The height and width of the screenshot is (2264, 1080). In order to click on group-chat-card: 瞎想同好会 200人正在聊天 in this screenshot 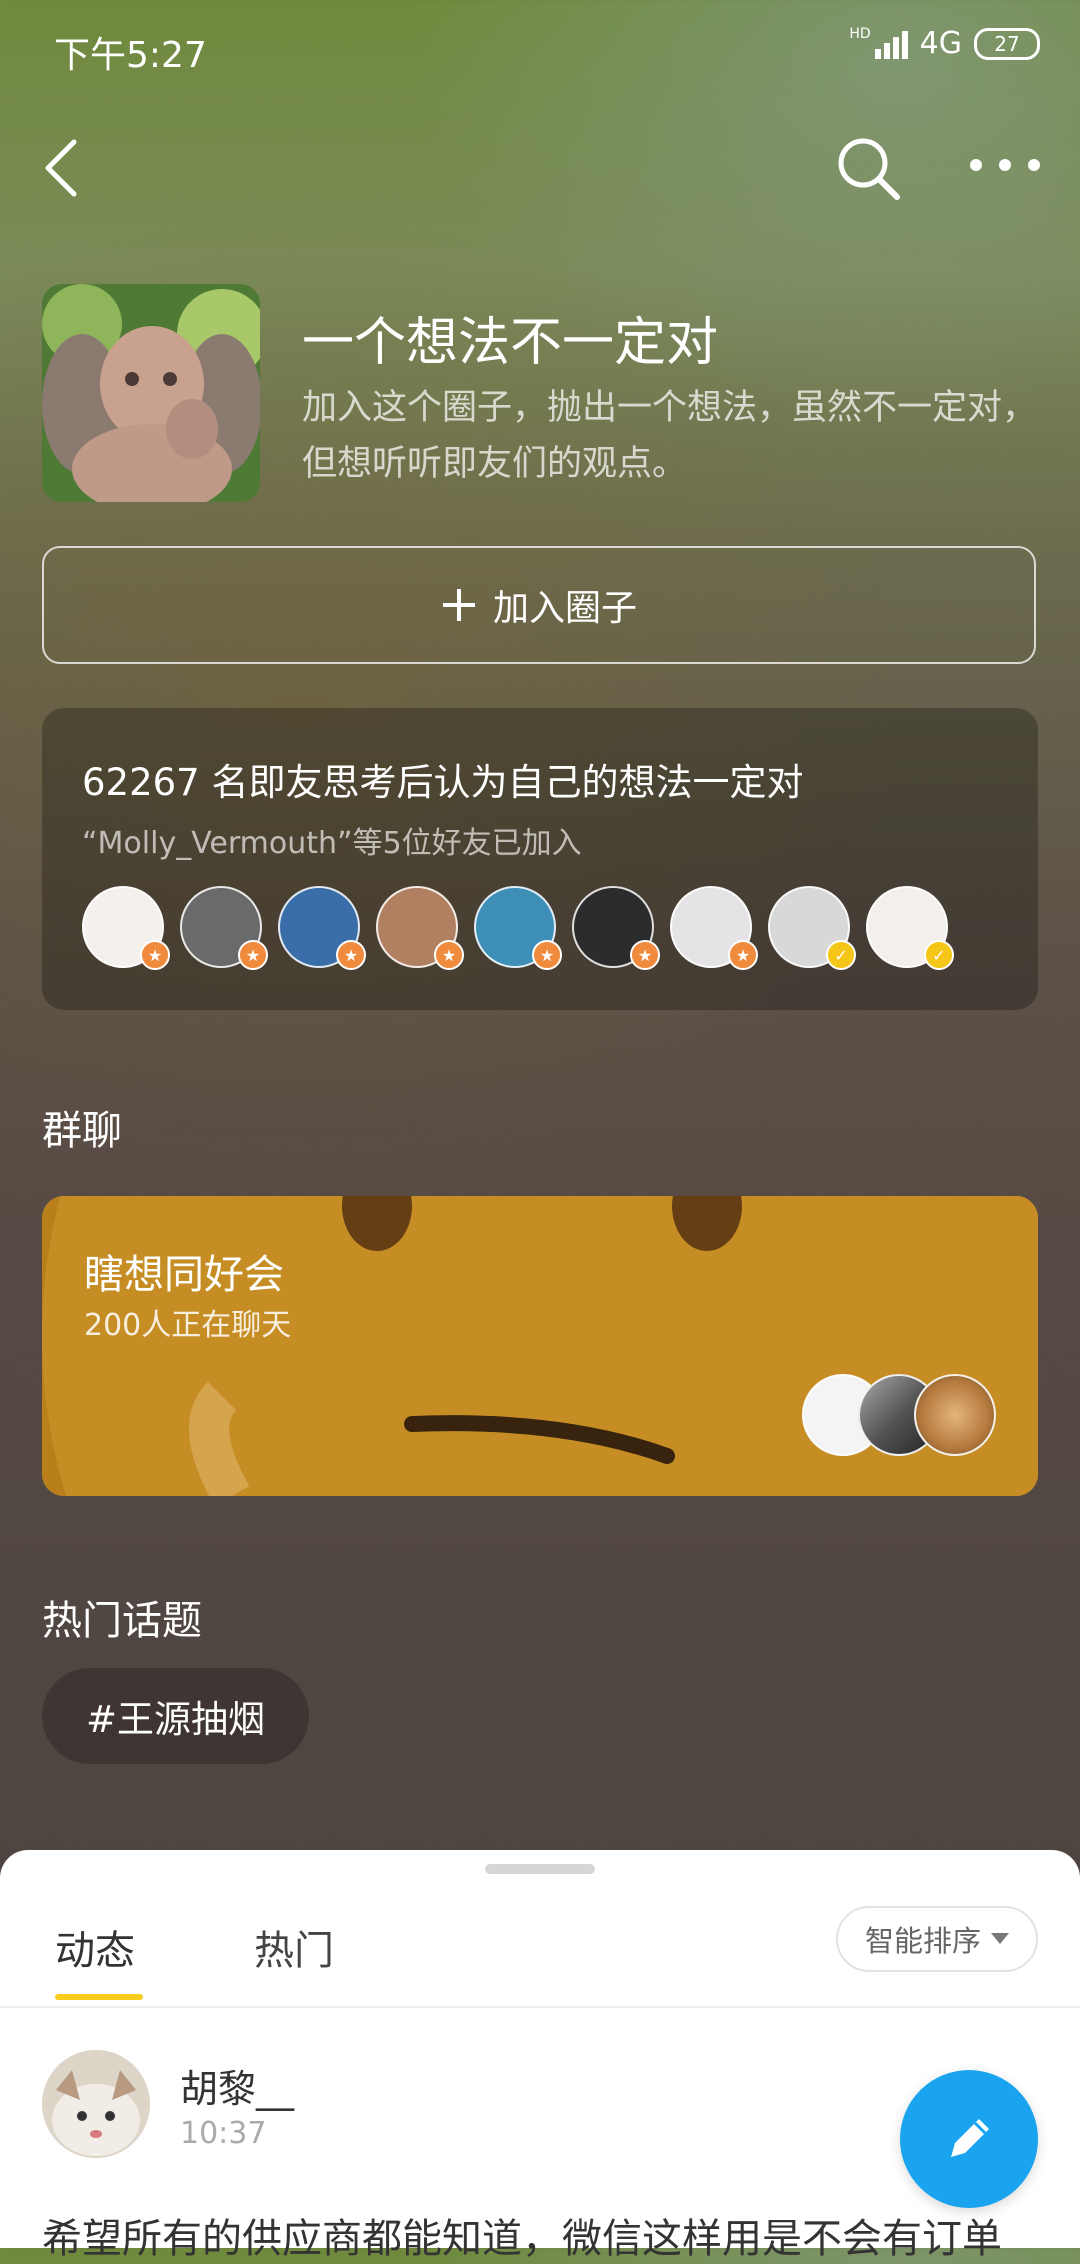, I will do `click(540, 1346)`.